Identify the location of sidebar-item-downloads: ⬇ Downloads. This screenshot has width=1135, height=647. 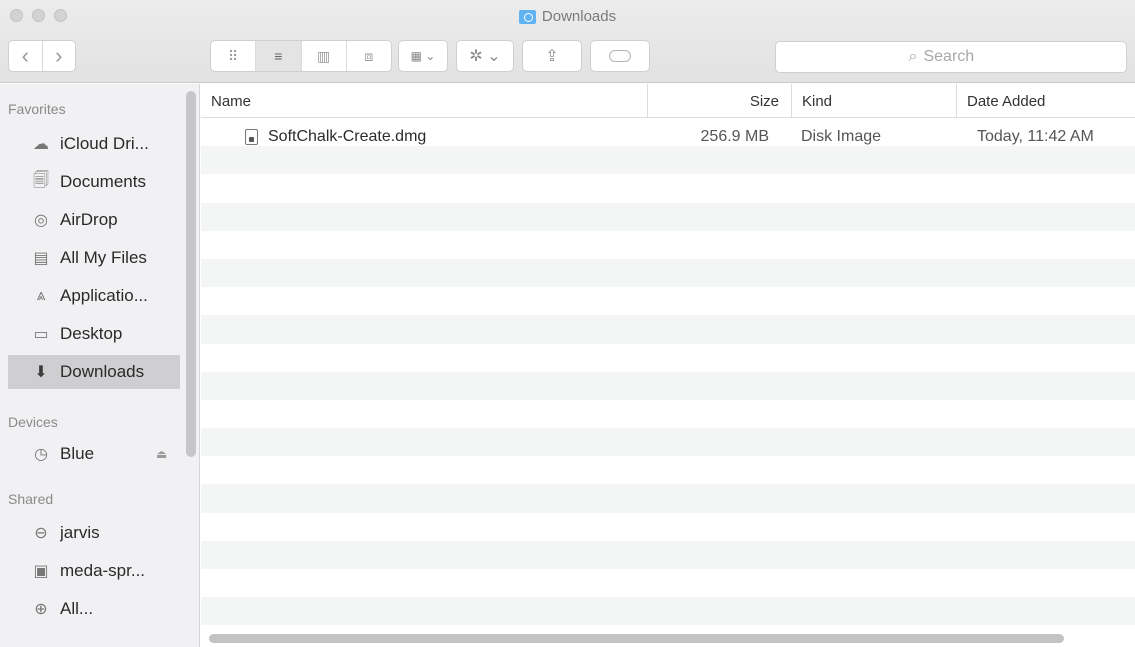
(94, 372).